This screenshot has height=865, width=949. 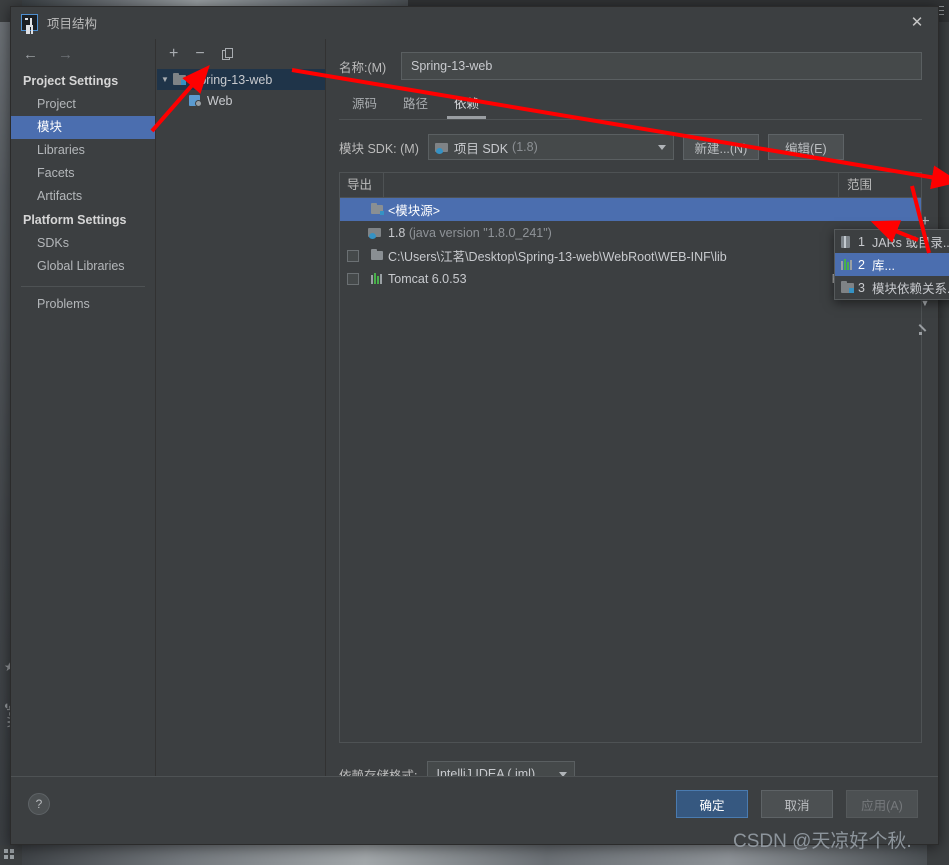 What do you see at coordinates (195, 100) in the screenshot?
I see `web-facet-icon` at bounding box center [195, 100].